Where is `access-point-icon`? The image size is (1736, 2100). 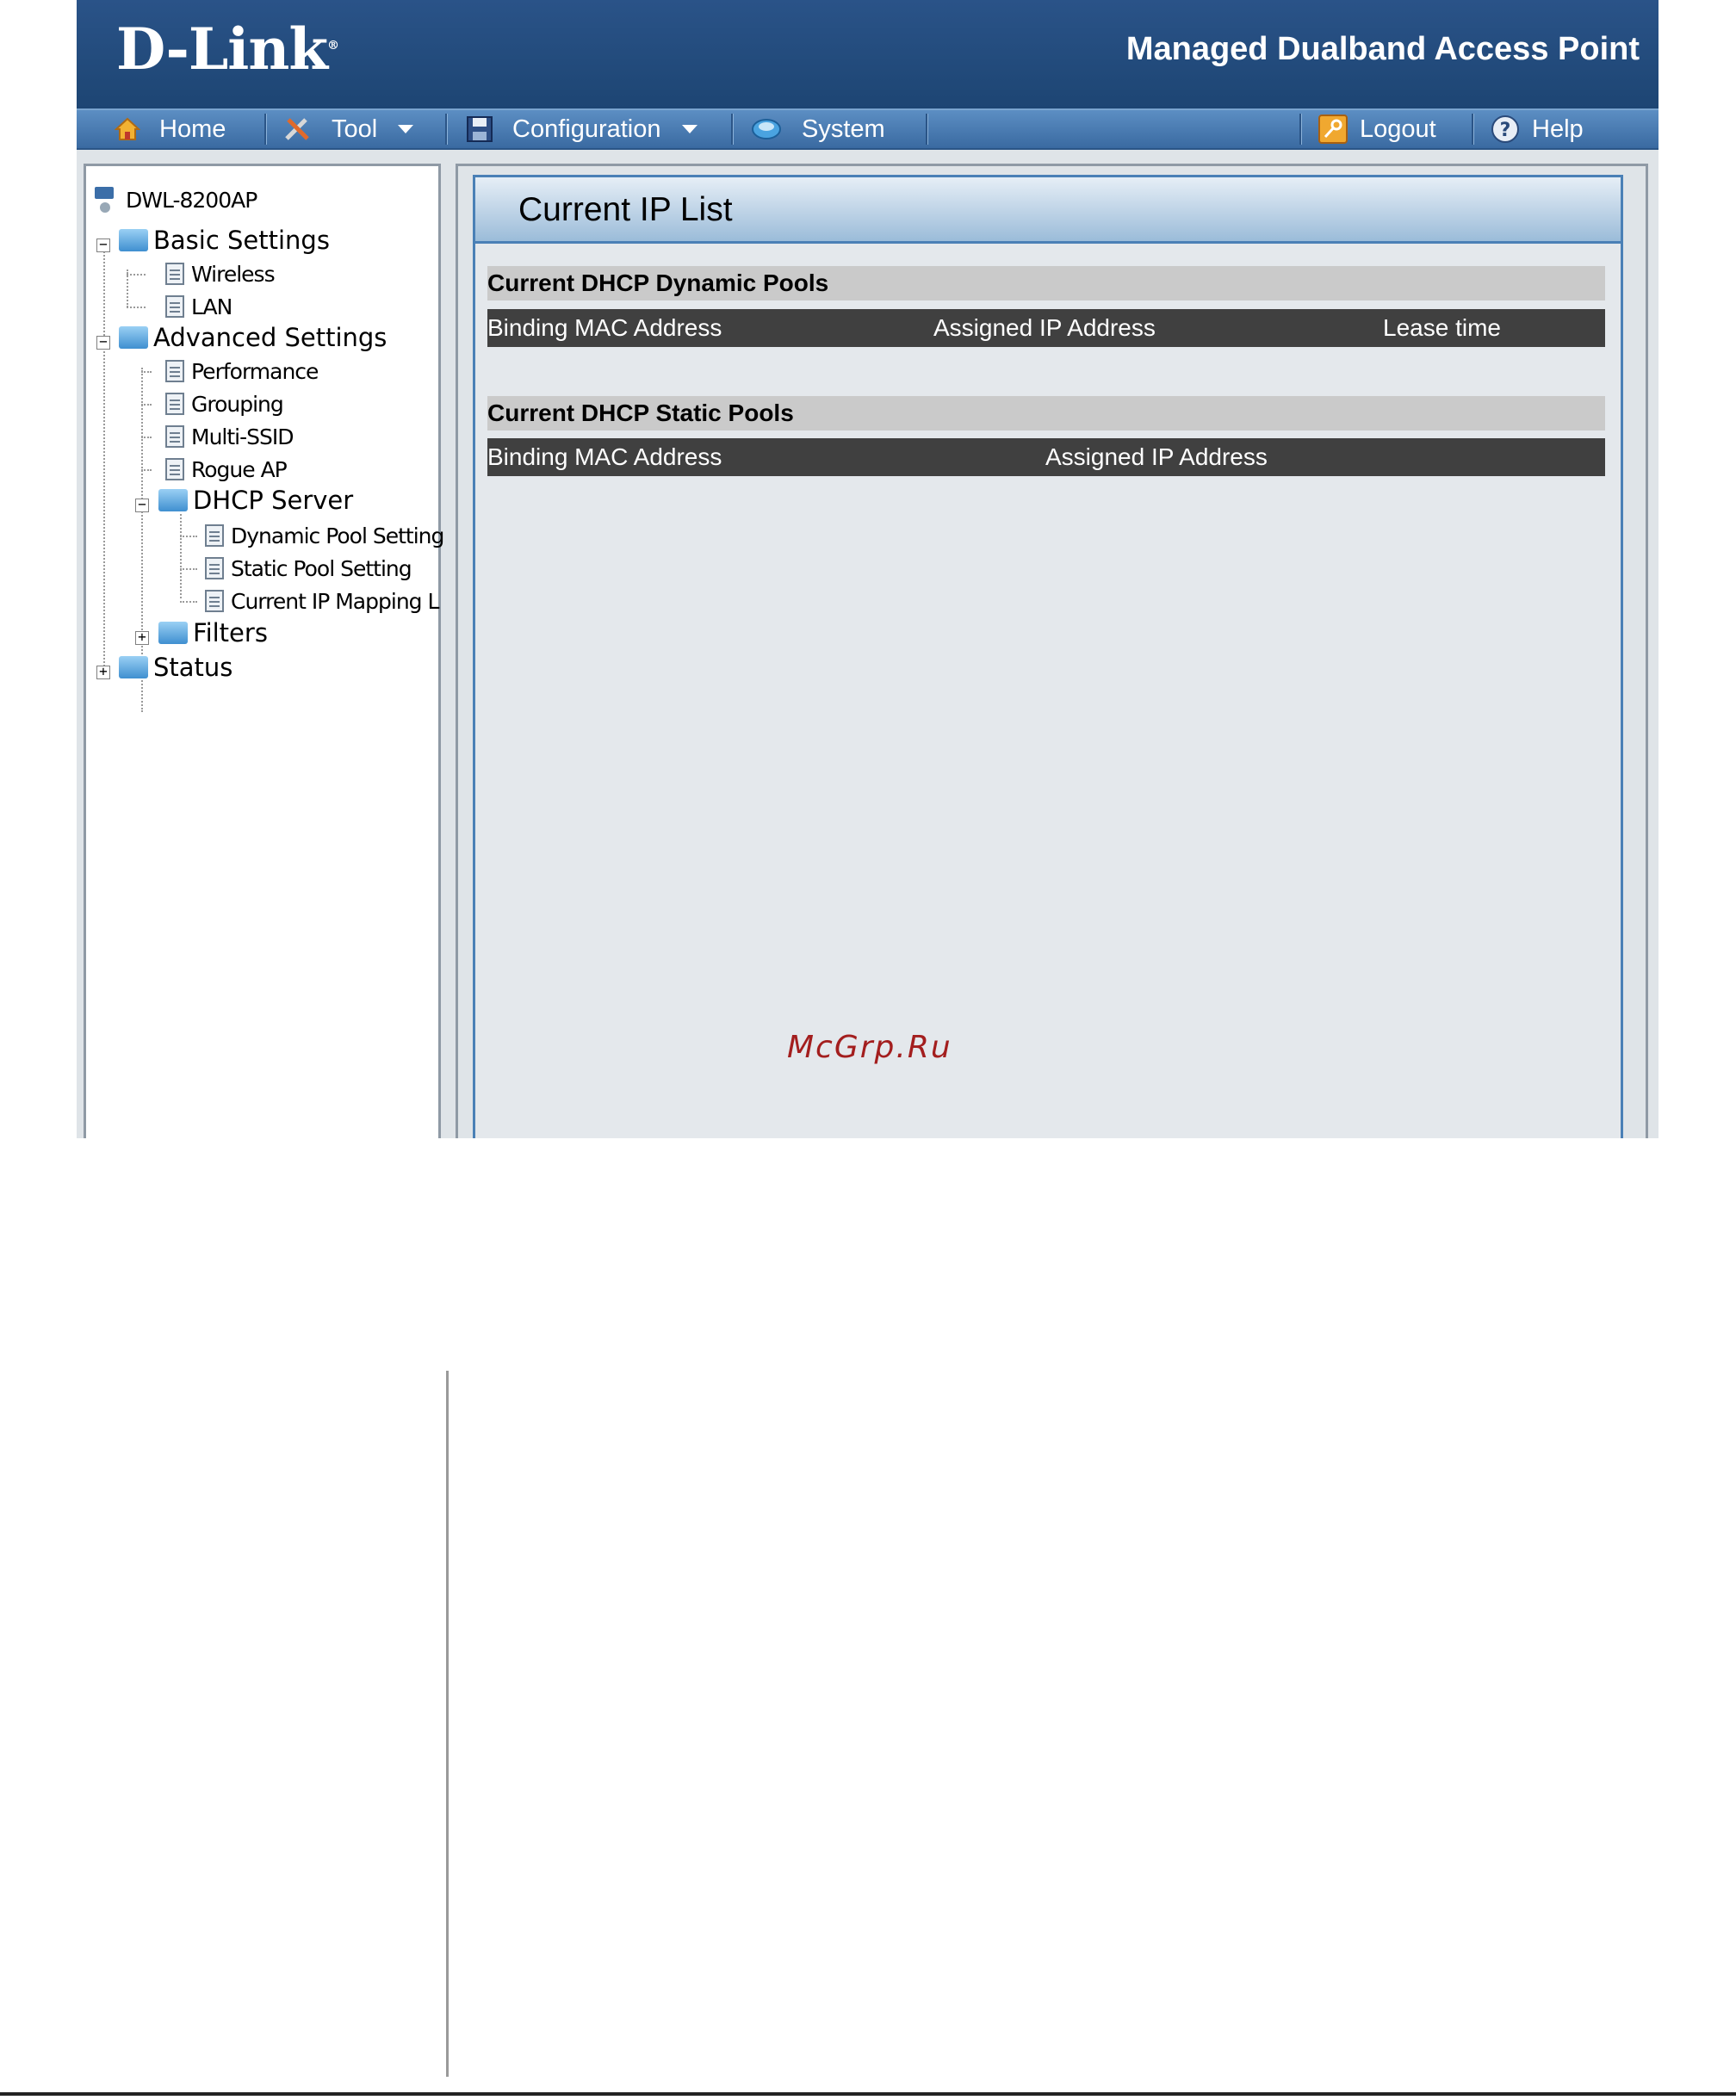 access-point-icon is located at coordinates (106, 199).